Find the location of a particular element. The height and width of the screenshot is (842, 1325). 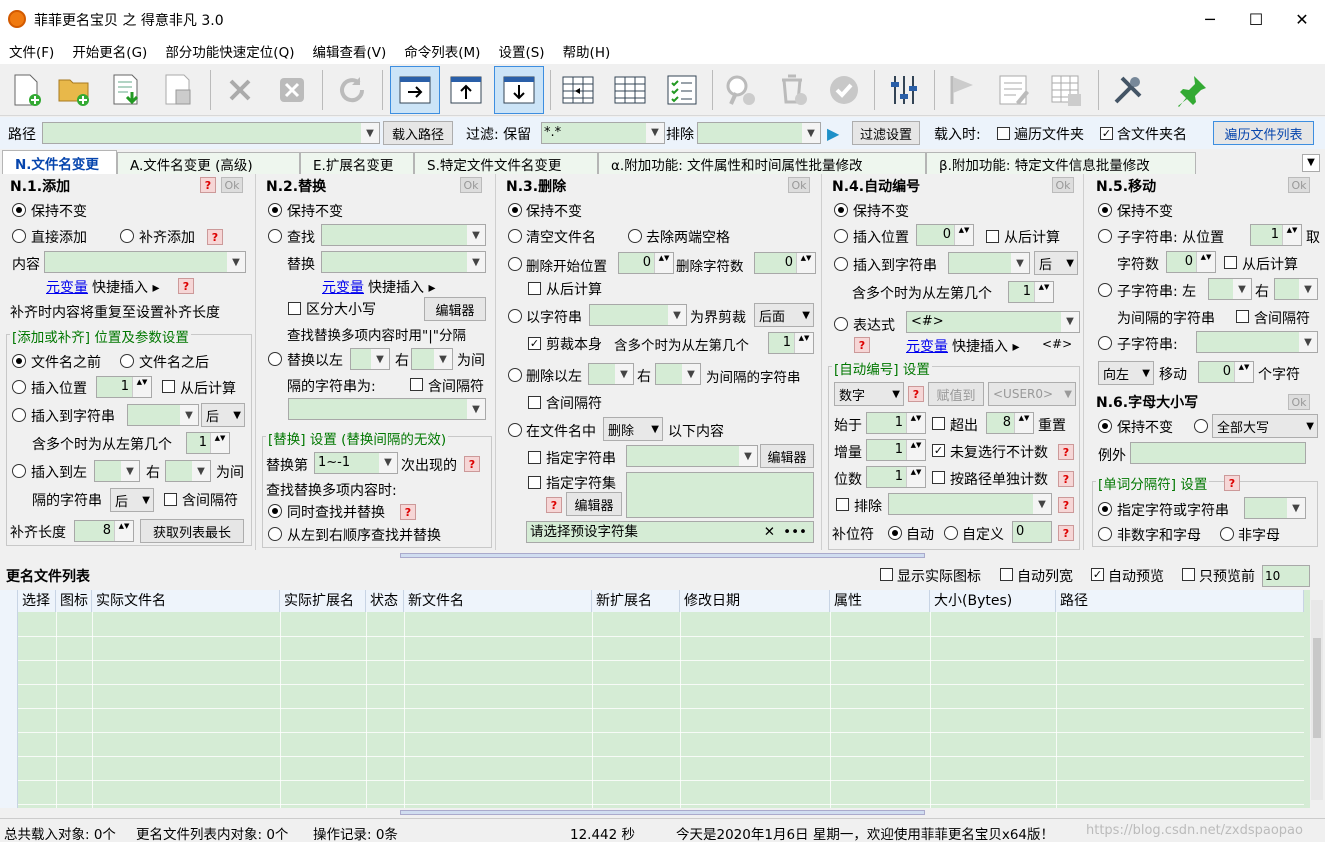

between-combo: ▼ is located at coordinates (387, 409).